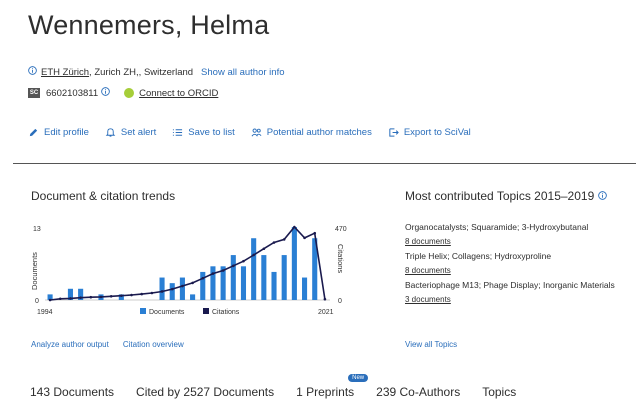 Image resolution: width=636 pixels, height=399 pixels. I want to click on y-right-tick-top: 470, so click(341, 229).